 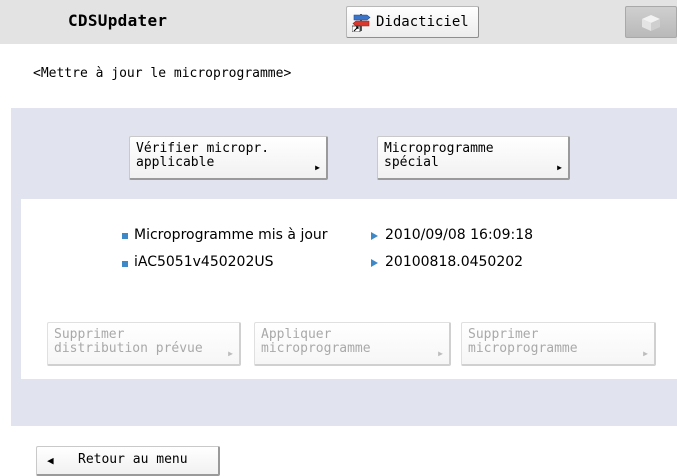 What do you see at coordinates (439, 155) in the screenshot?
I see `special-firmware-label: Microprogramme spécial` at bounding box center [439, 155].